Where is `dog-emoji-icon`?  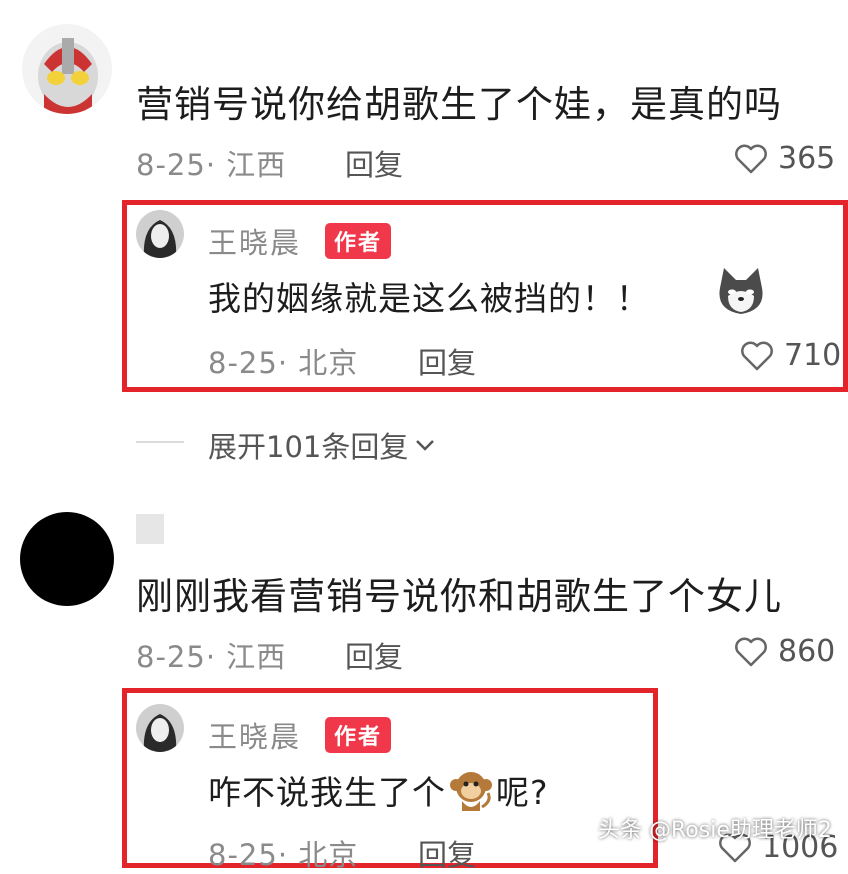
dog-emoji-icon is located at coordinates (741, 291).